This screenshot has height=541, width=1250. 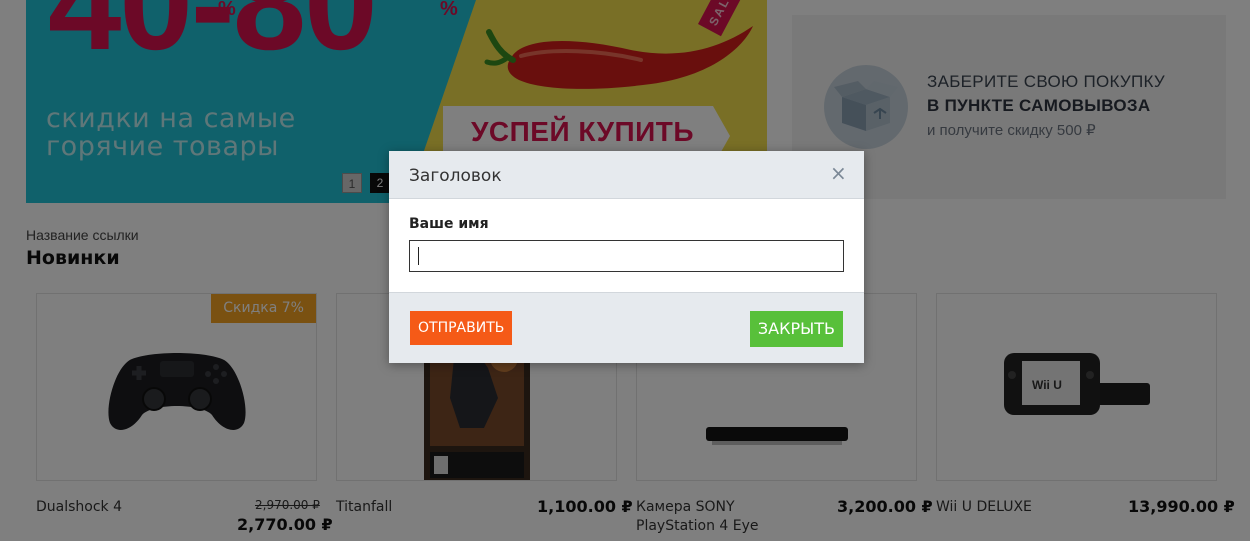 What do you see at coordinates (418, 256) in the screenshot?
I see `text-caret` at bounding box center [418, 256].